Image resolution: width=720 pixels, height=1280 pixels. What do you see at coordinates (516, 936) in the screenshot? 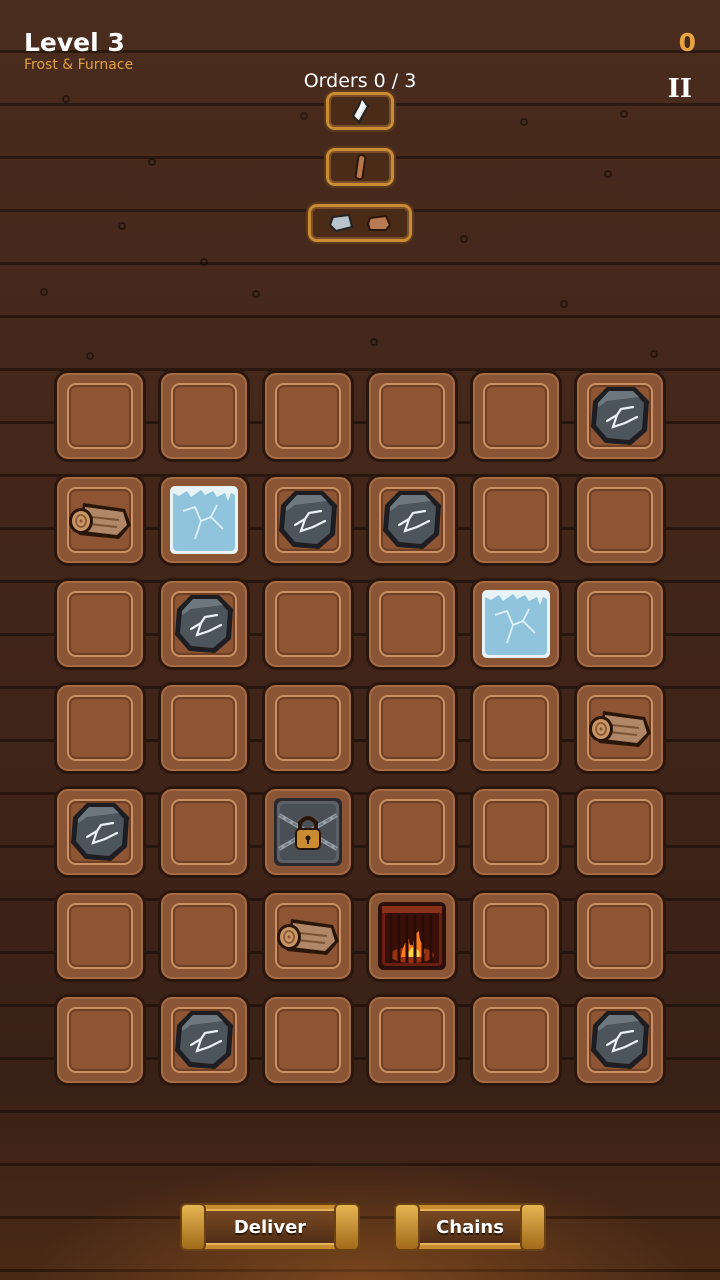
I see `board-cell-r6-c5` at bounding box center [516, 936].